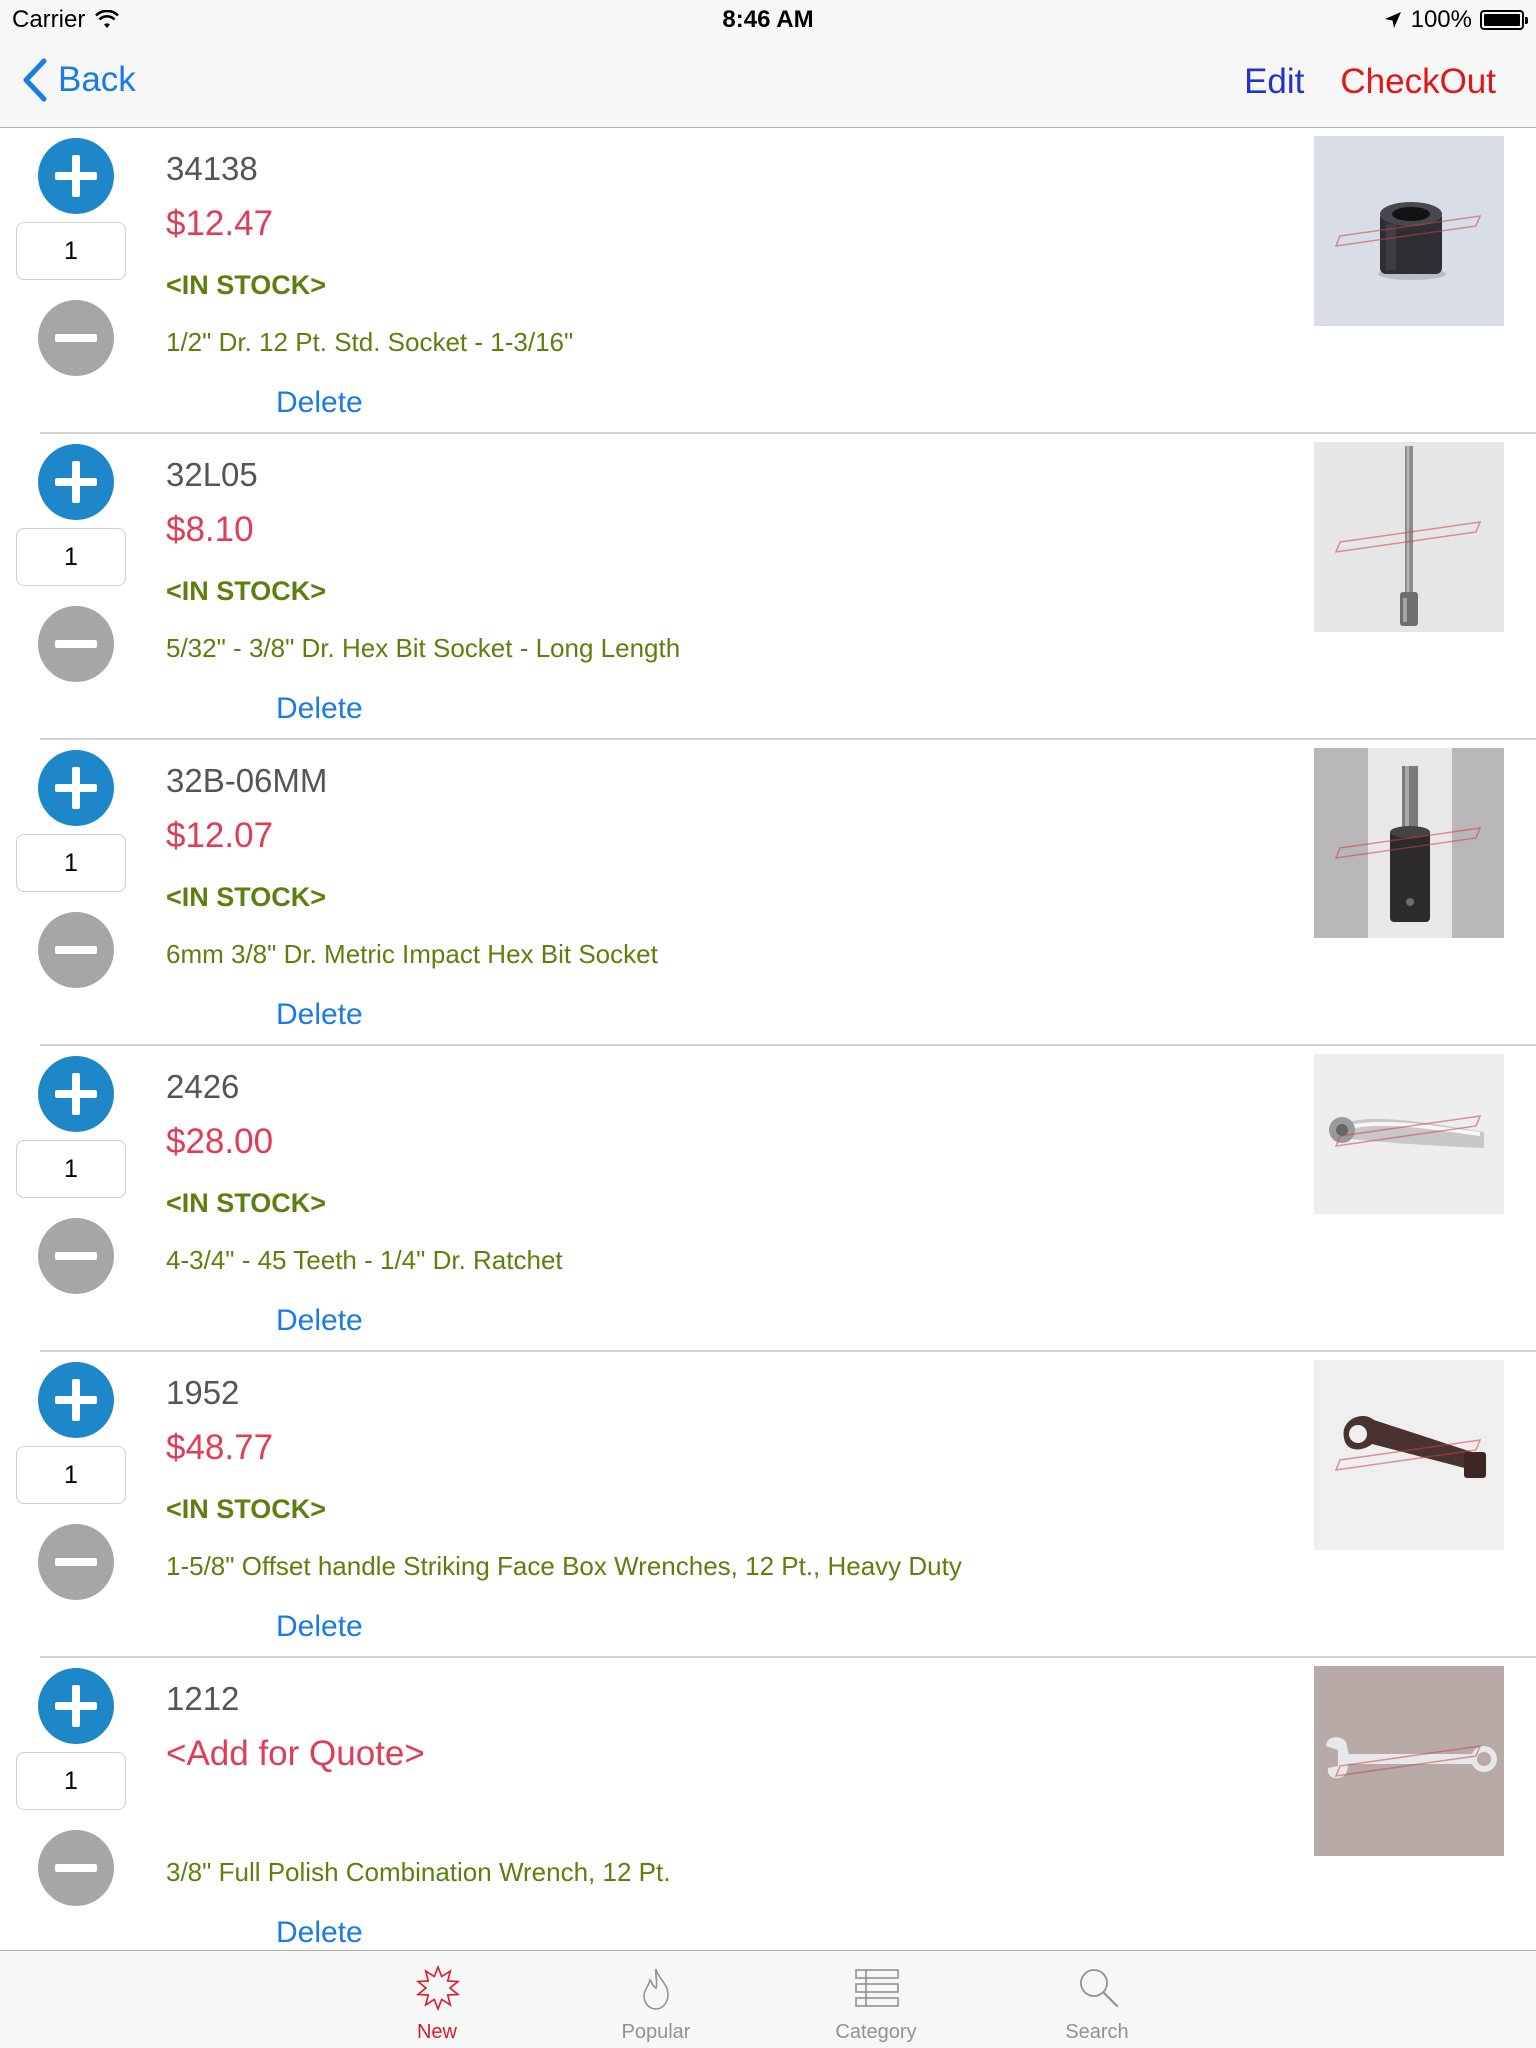 This screenshot has width=1536, height=2048. I want to click on tab-label: Category, so click(876, 2032).